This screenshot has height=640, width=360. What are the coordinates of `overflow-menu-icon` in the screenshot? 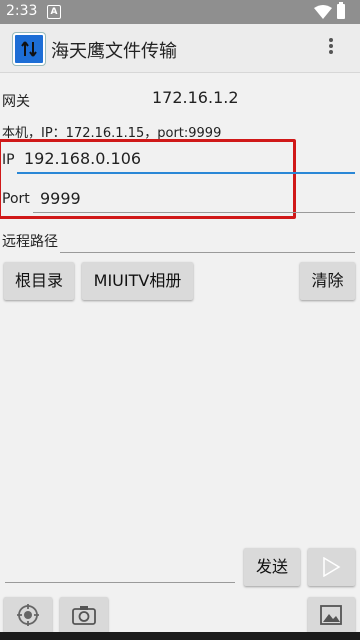 It's located at (331, 48).